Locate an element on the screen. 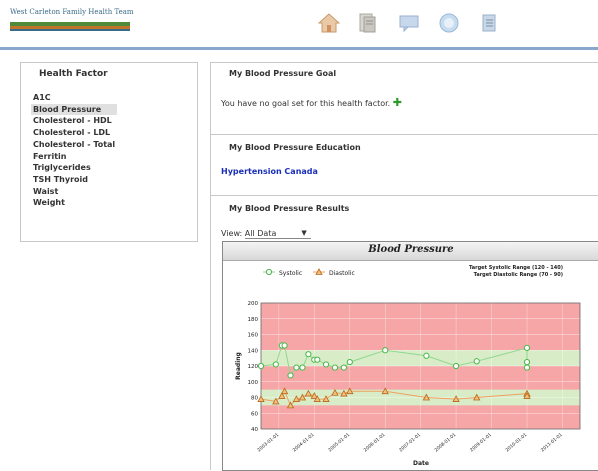 The height and width of the screenshot is (471, 598). x-tick-label: 2003-01-01 is located at coordinates (268, 442).